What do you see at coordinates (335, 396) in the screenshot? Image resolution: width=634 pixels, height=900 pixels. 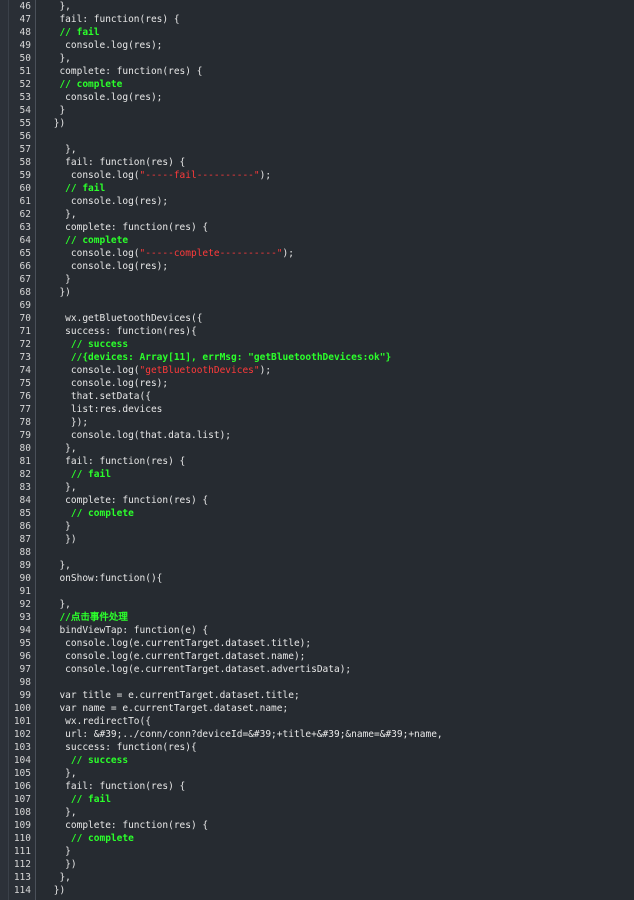 I see `code-line: that.setData({` at bounding box center [335, 396].